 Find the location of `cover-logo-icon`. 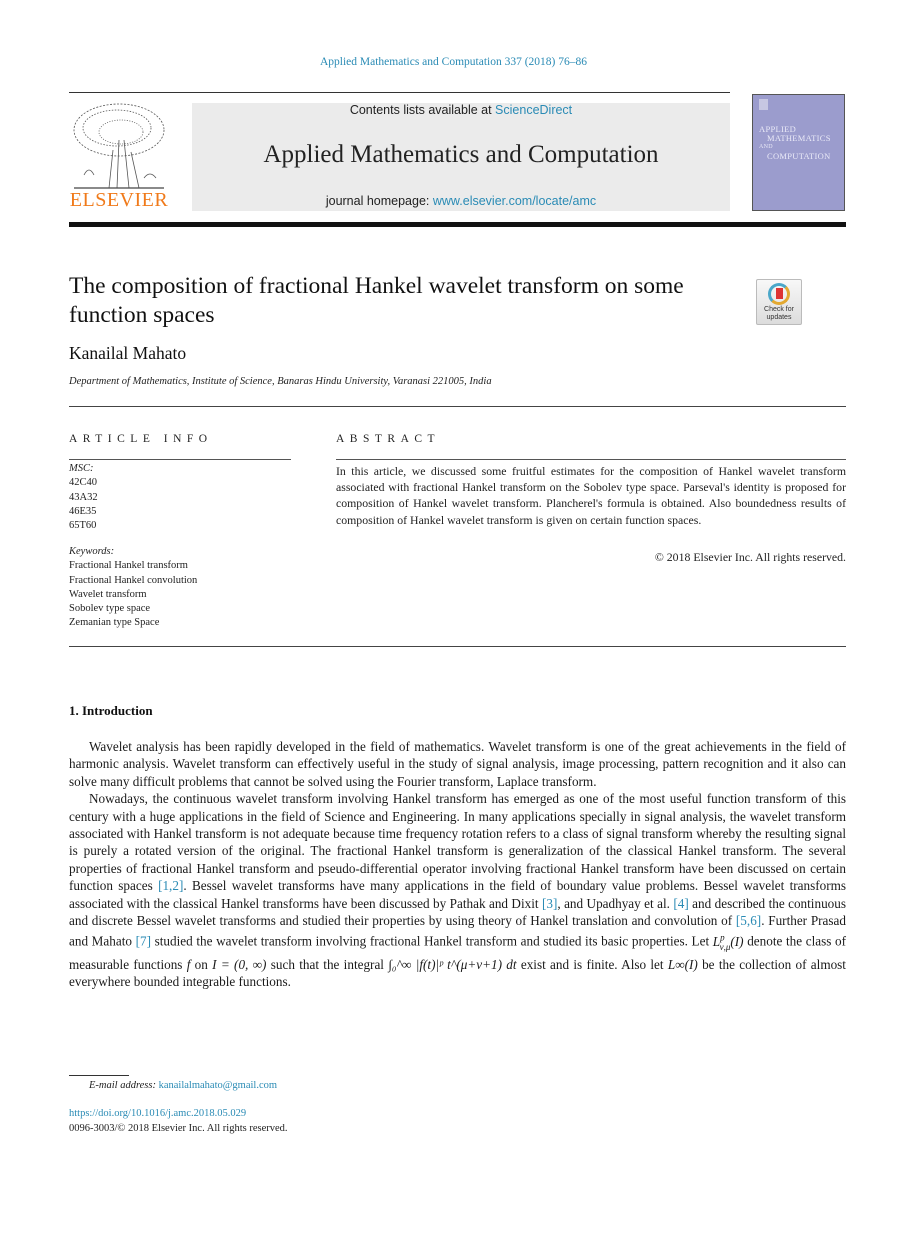

cover-logo-icon is located at coordinates (763, 104).